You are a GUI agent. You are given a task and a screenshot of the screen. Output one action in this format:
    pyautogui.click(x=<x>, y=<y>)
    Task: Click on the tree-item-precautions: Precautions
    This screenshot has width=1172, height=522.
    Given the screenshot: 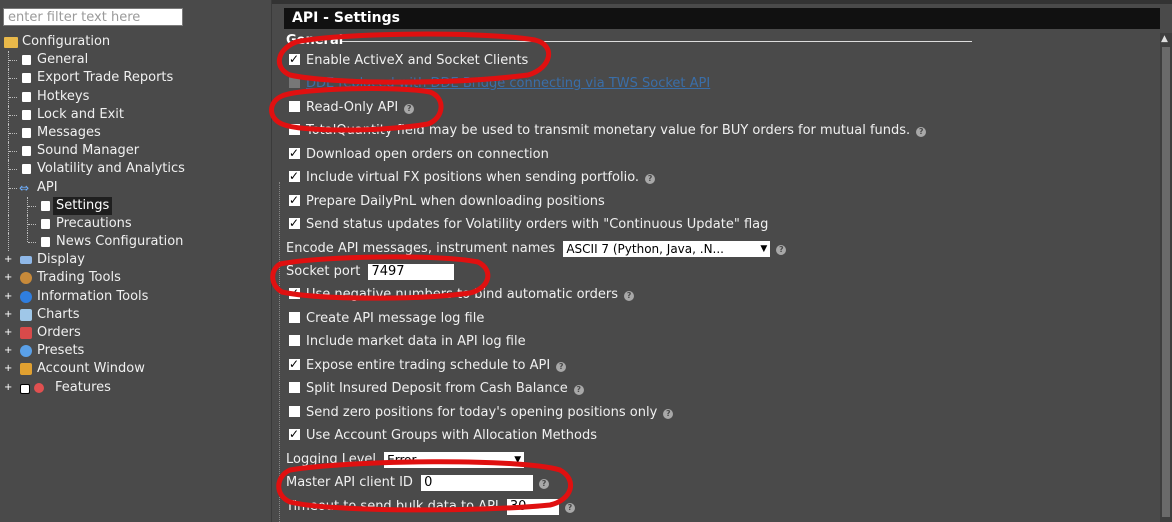 What is the action you would take?
    pyautogui.click(x=135, y=223)
    